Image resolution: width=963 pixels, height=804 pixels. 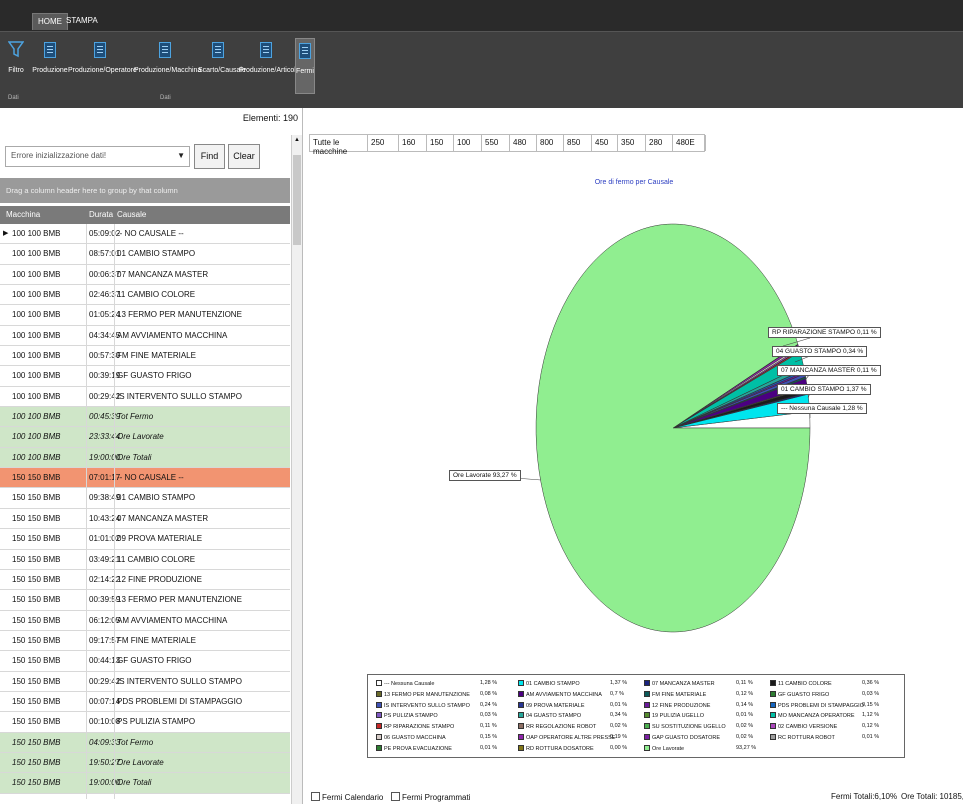 What do you see at coordinates (114, 511) in the screenshot?
I see `column-divider` at bounding box center [114, 511].